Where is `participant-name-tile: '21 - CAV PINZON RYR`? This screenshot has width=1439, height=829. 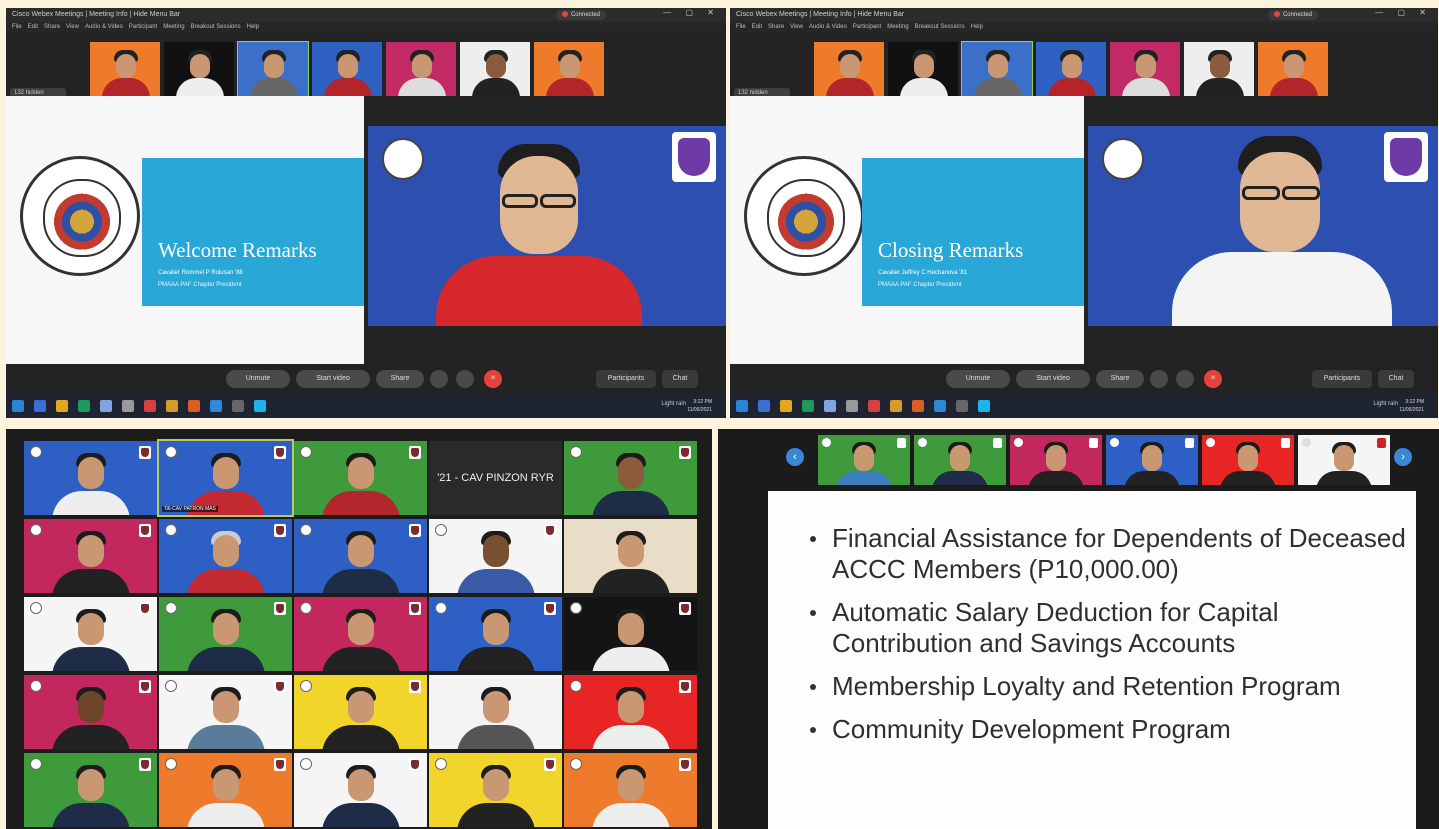
participant-name-tile: '21 - CAV PINZON RYR is located at coordinates (495, 478).